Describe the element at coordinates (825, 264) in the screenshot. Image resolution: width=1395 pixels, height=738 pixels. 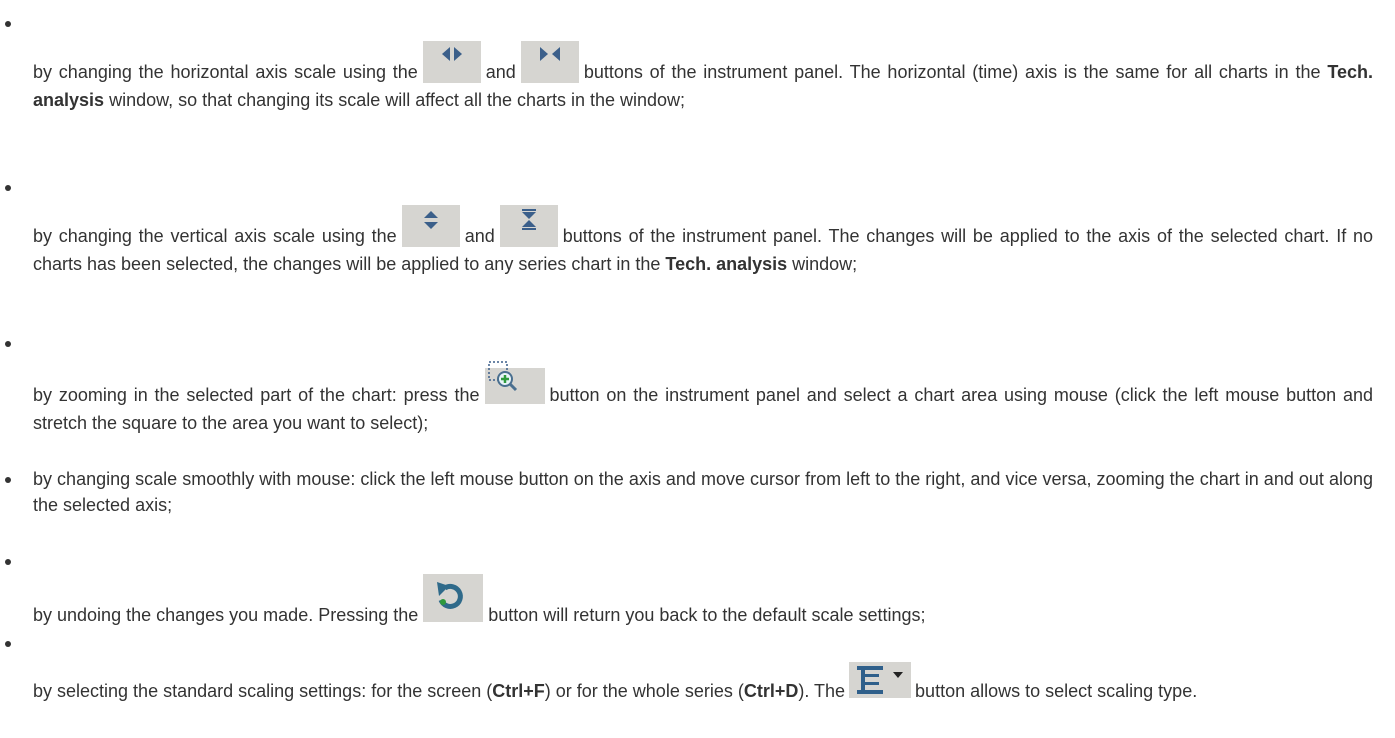
I see `item-text: window;` at that location.